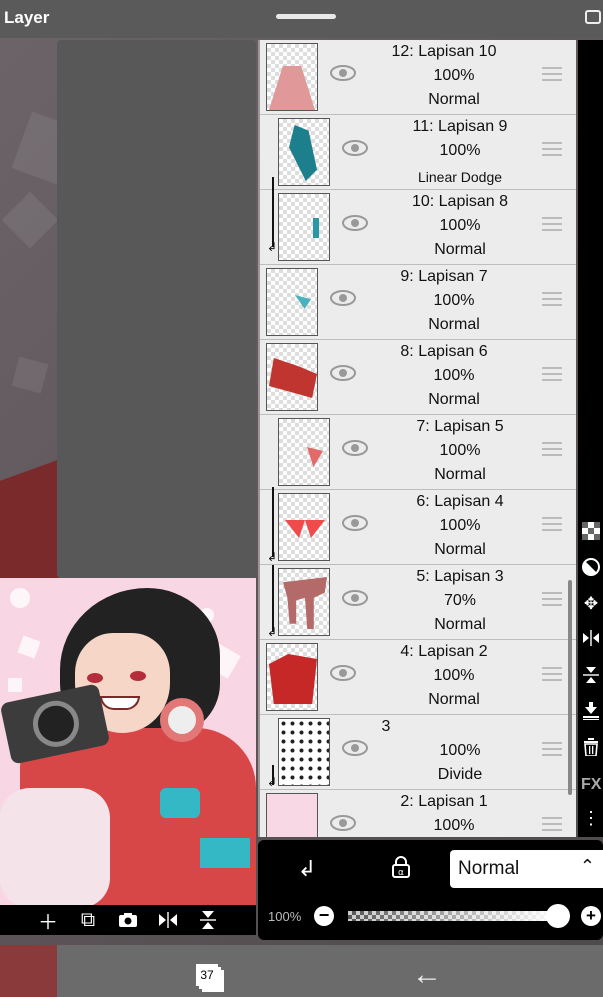  Describe the element at coordinates (591, 916) in the screenshot. I see `opacity-increase-button: +` at that location.